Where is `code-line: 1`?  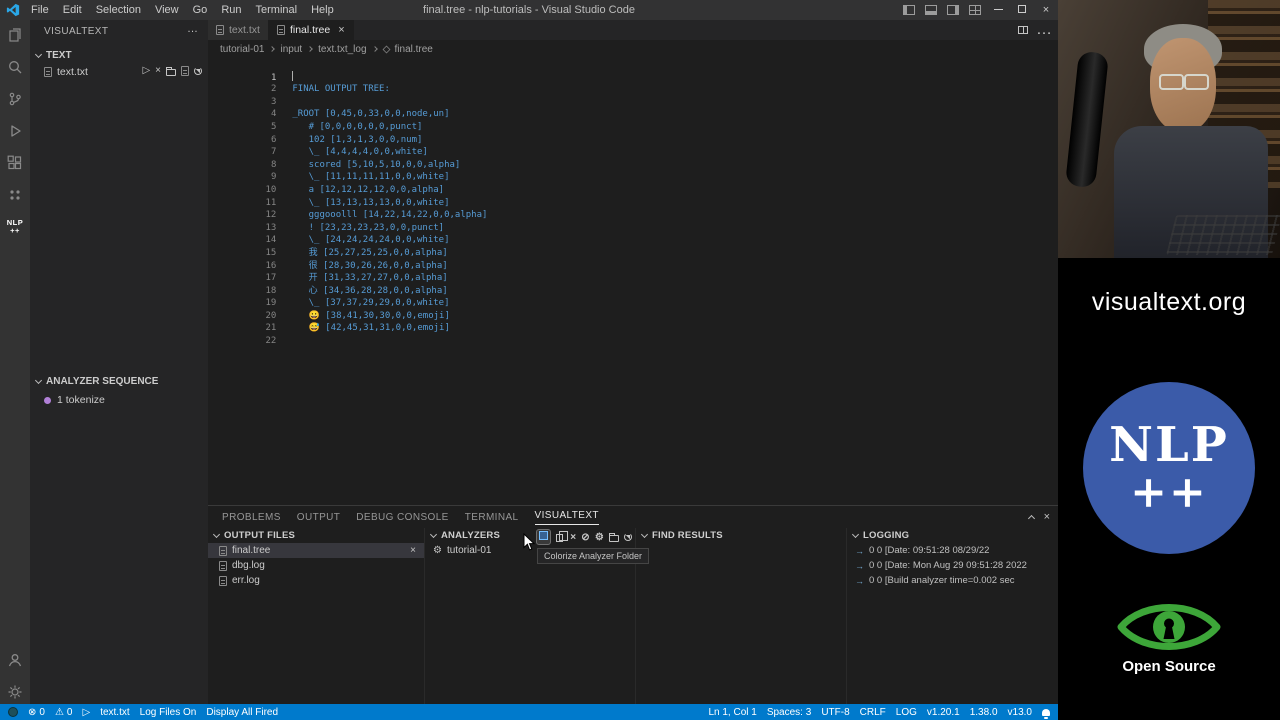
code-line: 1 is located at coordinates (633, 70).